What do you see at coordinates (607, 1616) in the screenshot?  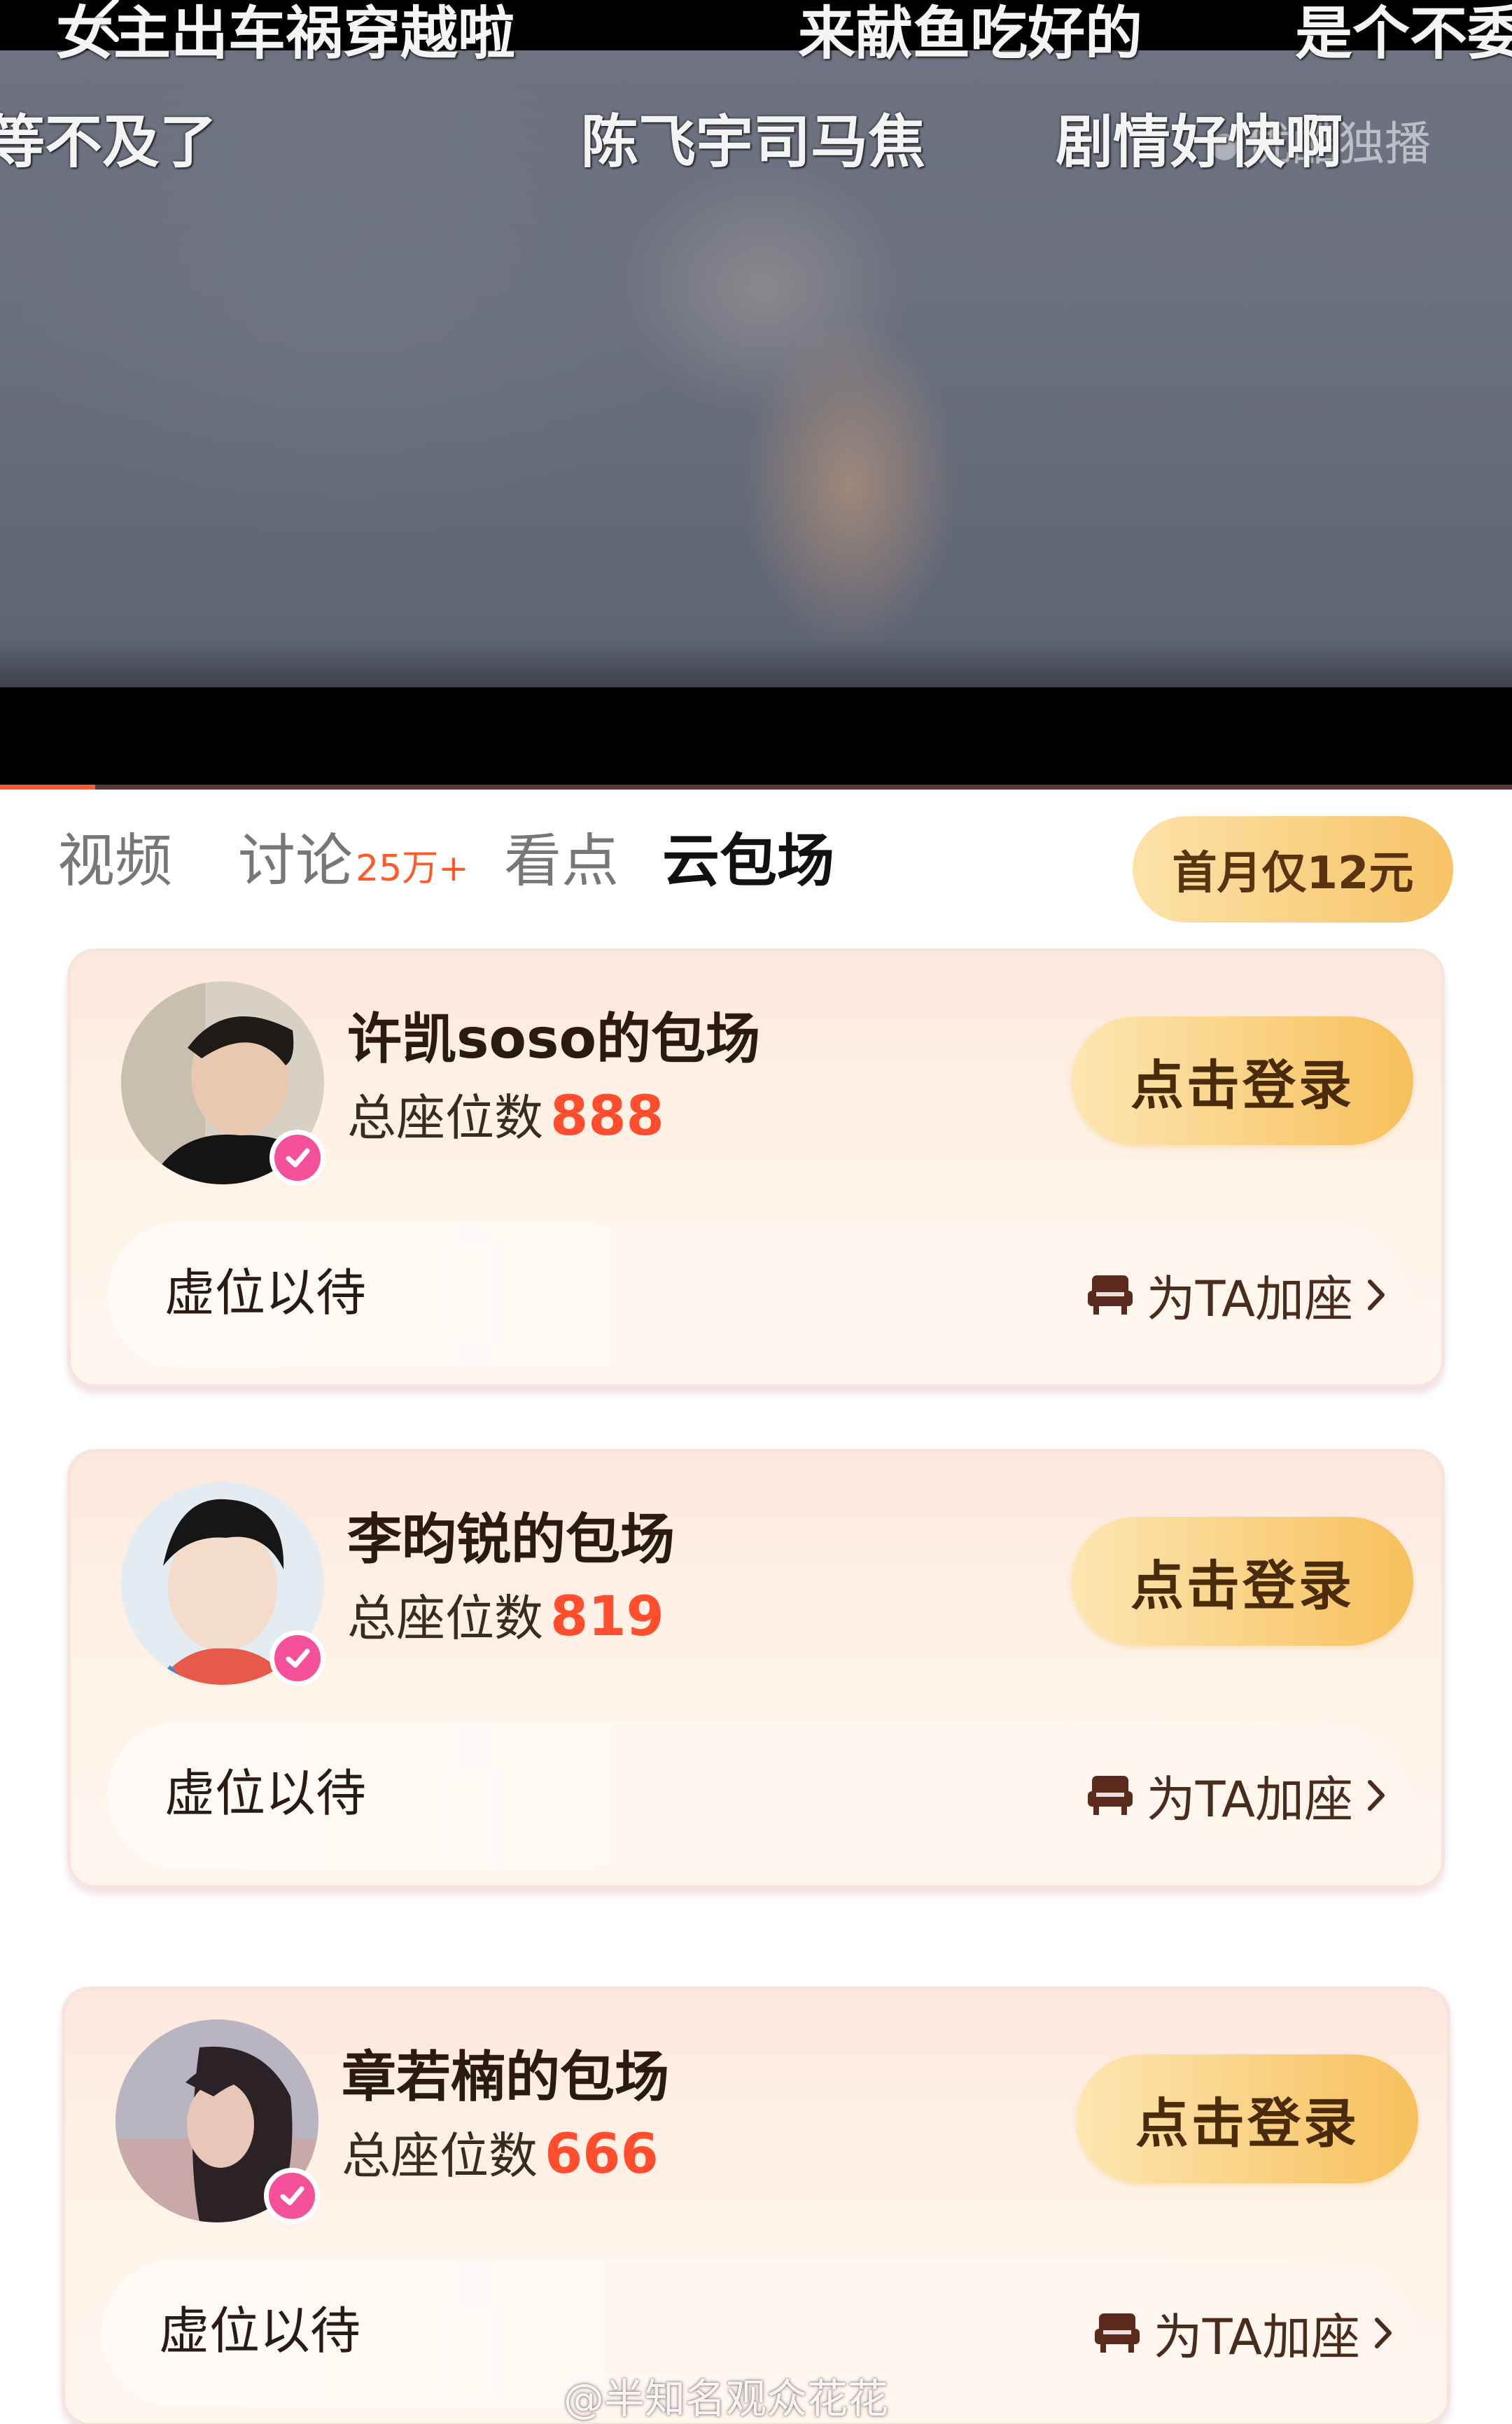 I see `seats-count: 819` at bounding box center [607, 1616].